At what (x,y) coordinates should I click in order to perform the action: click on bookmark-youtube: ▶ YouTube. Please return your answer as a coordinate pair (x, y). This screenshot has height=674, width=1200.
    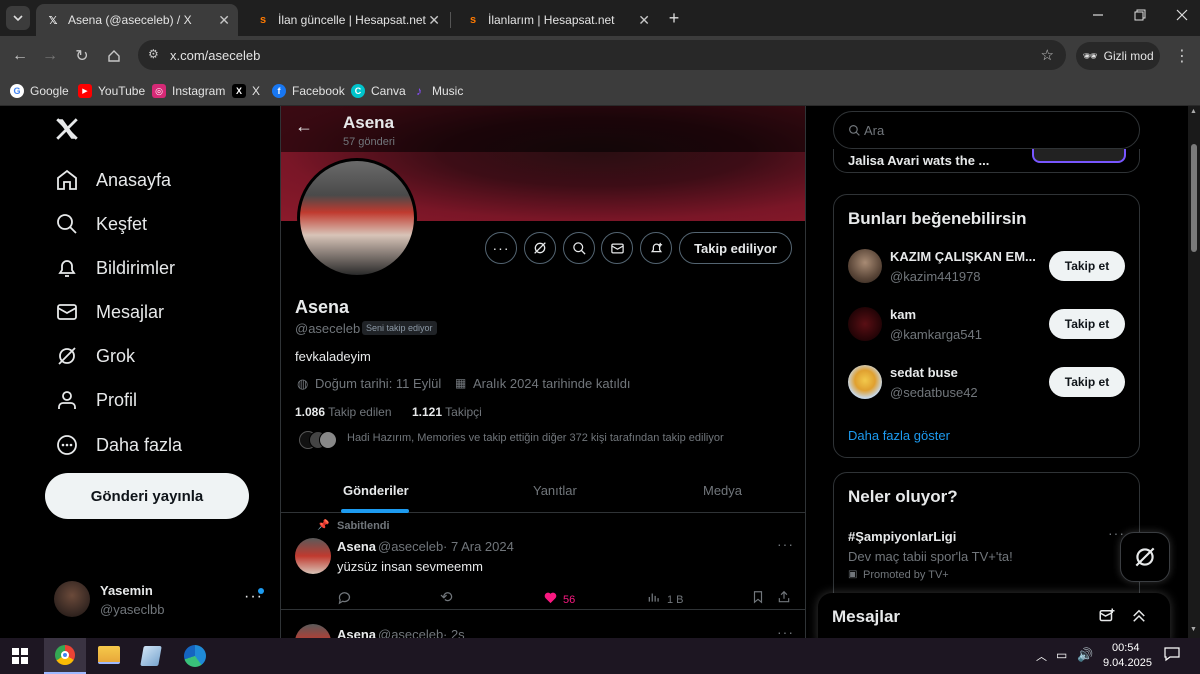
    Looking at the image, I should click on (111, 91).